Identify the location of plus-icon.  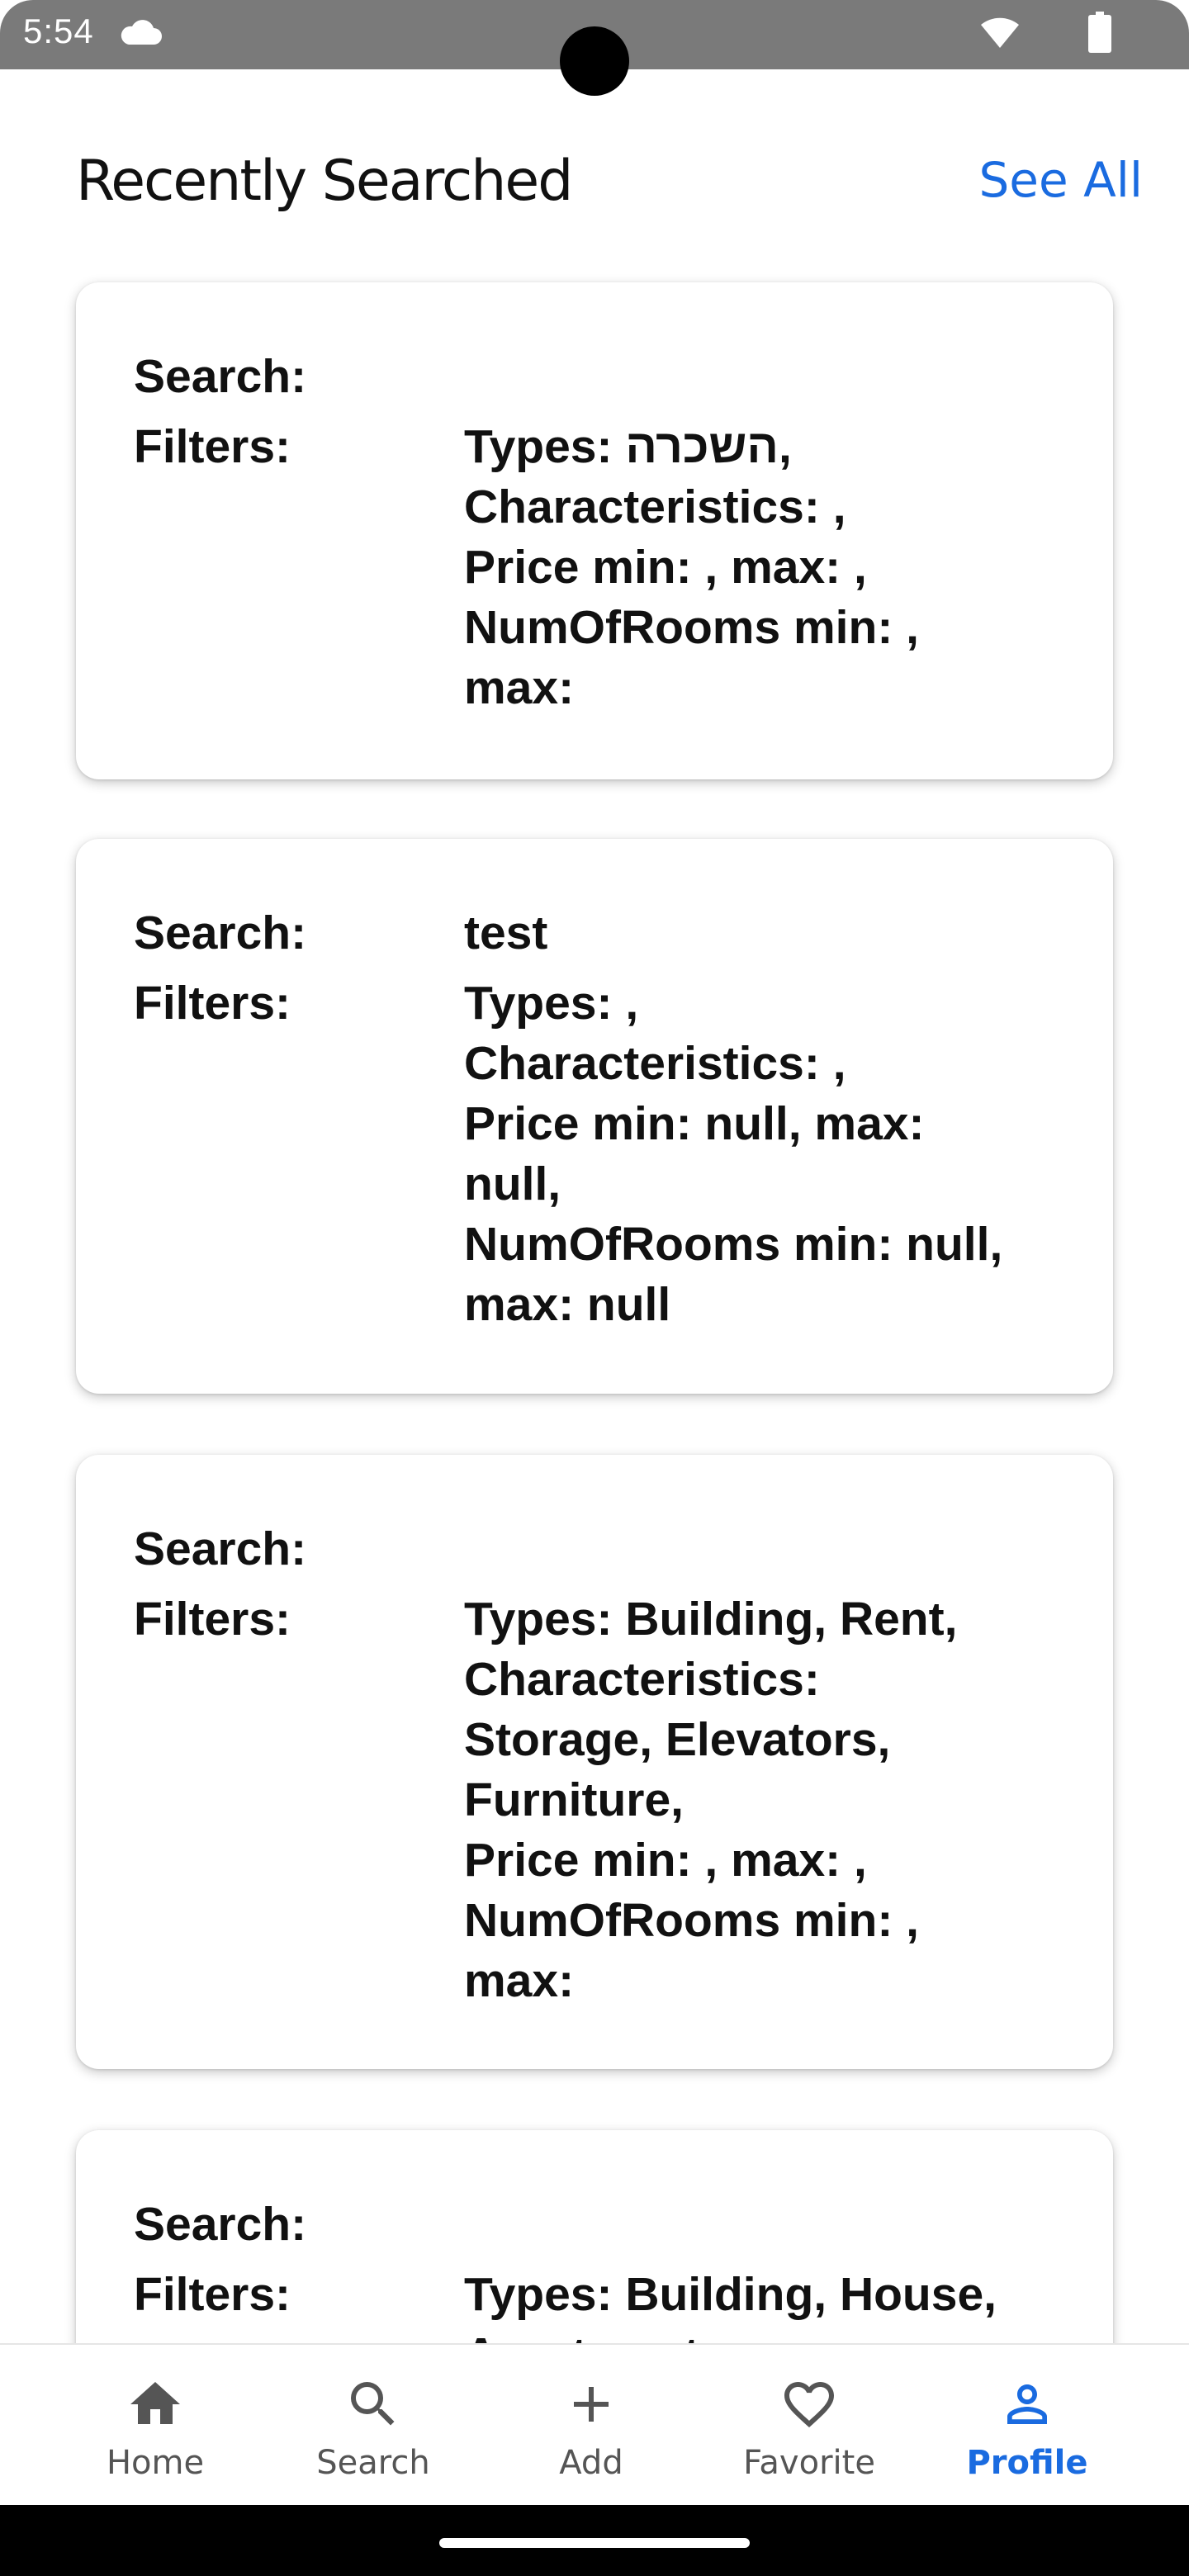
(591, 2404).